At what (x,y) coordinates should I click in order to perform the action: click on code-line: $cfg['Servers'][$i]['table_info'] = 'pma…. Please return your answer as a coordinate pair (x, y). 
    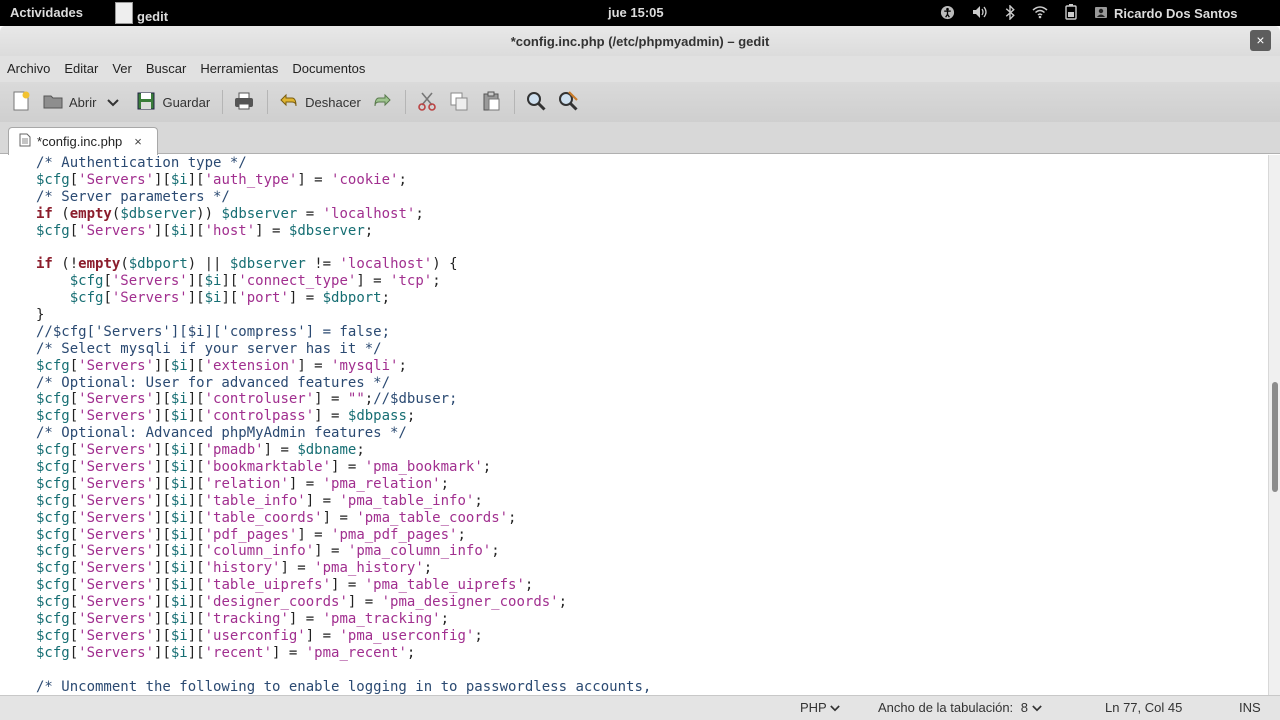
    Looking at the image, I should click on (343, 501).